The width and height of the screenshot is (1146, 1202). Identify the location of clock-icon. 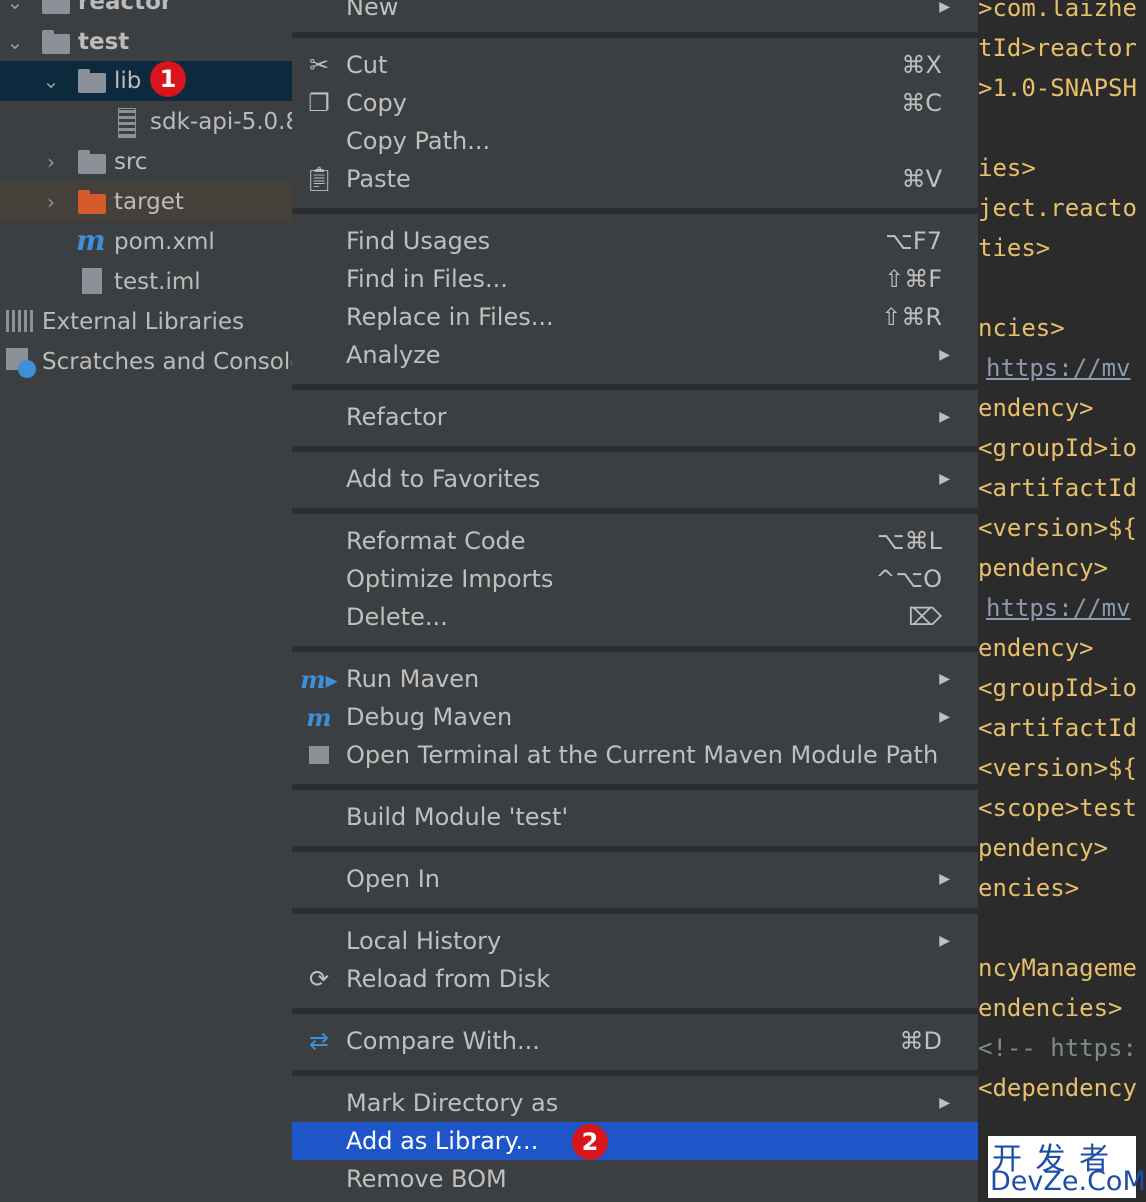
(27, 369).